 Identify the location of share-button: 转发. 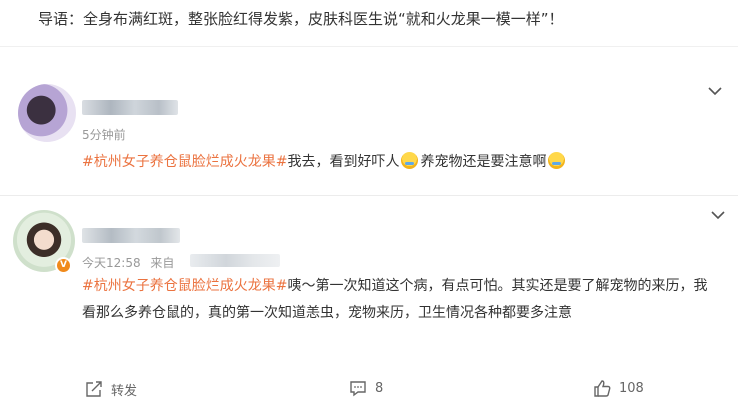
(111, 389).